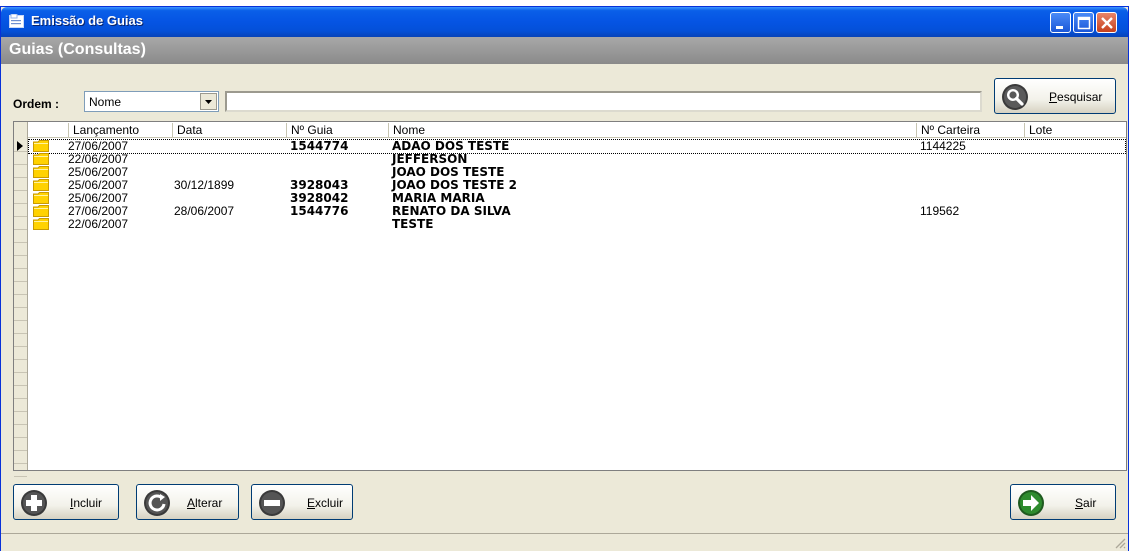 The width and height of the screenshot is (1129, 551). I want to click on search-input, so click(603, 101).